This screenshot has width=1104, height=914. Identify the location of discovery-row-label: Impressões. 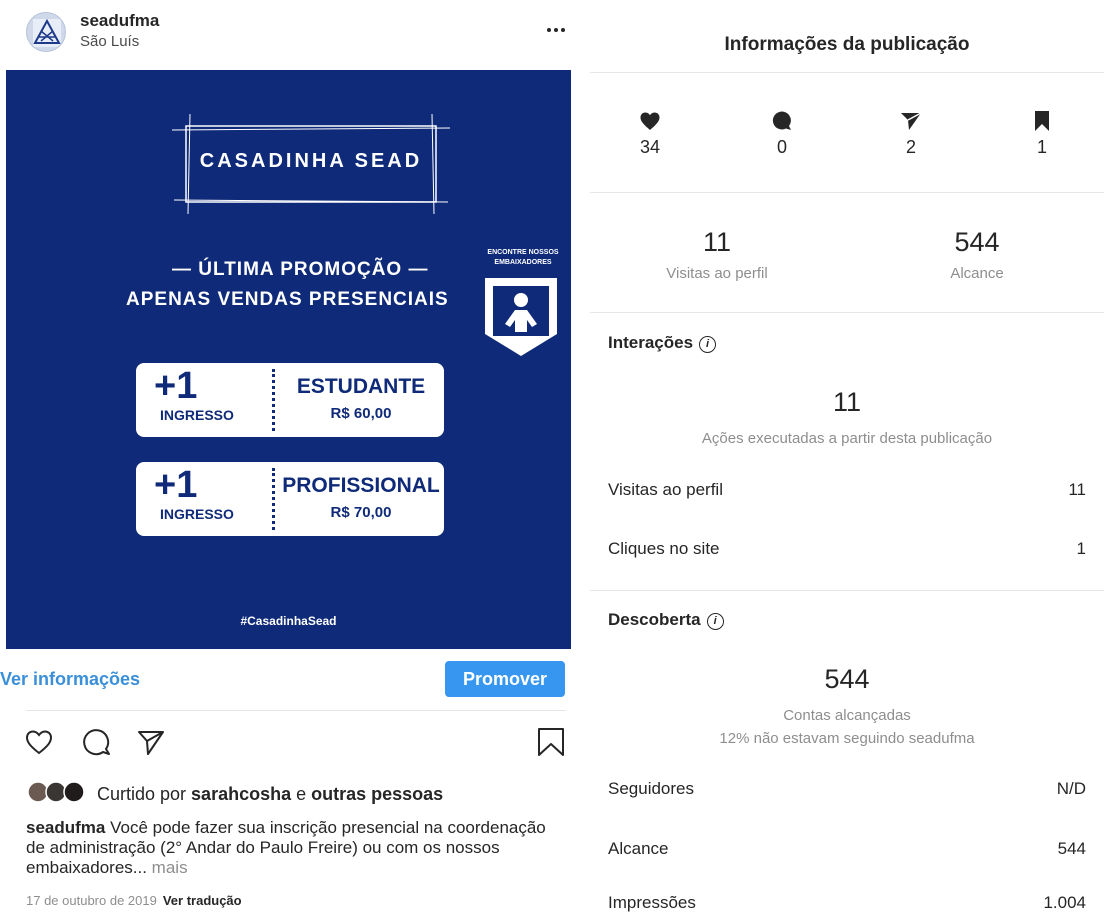
(652, 902).